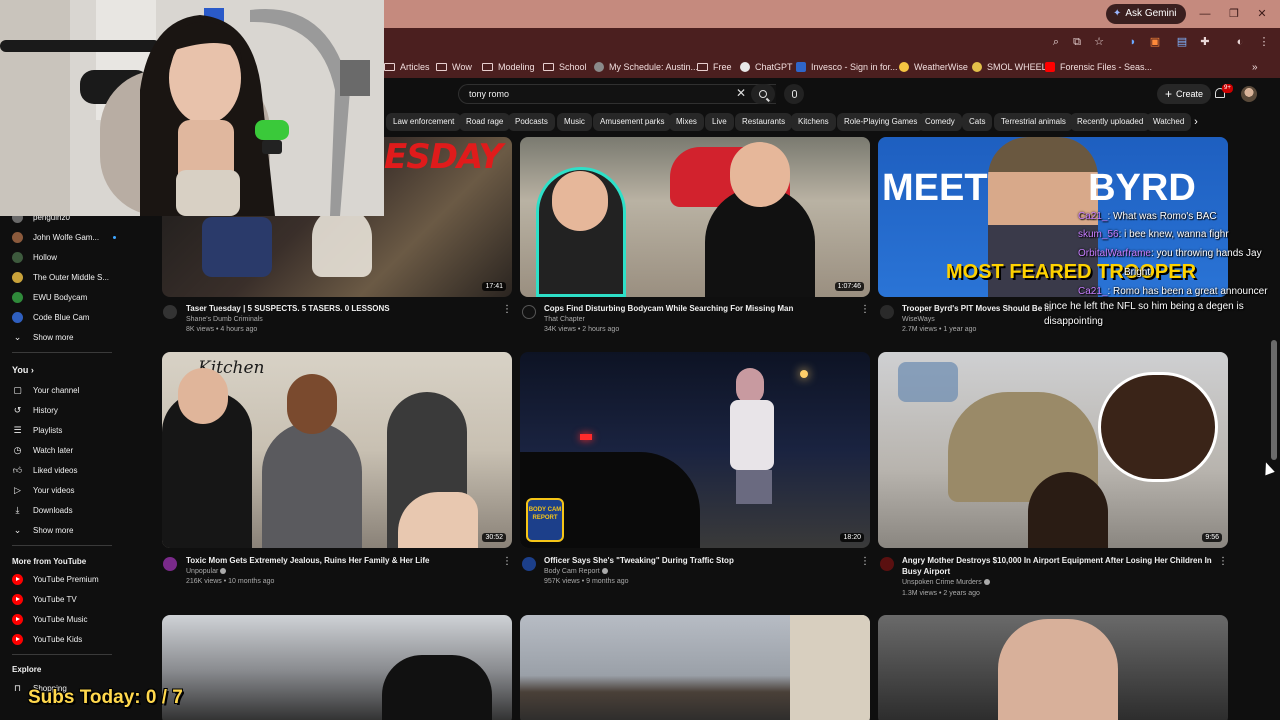  I want to click on chip-terrestrial-animals: Terrestrial animals, so click(1033, 122).